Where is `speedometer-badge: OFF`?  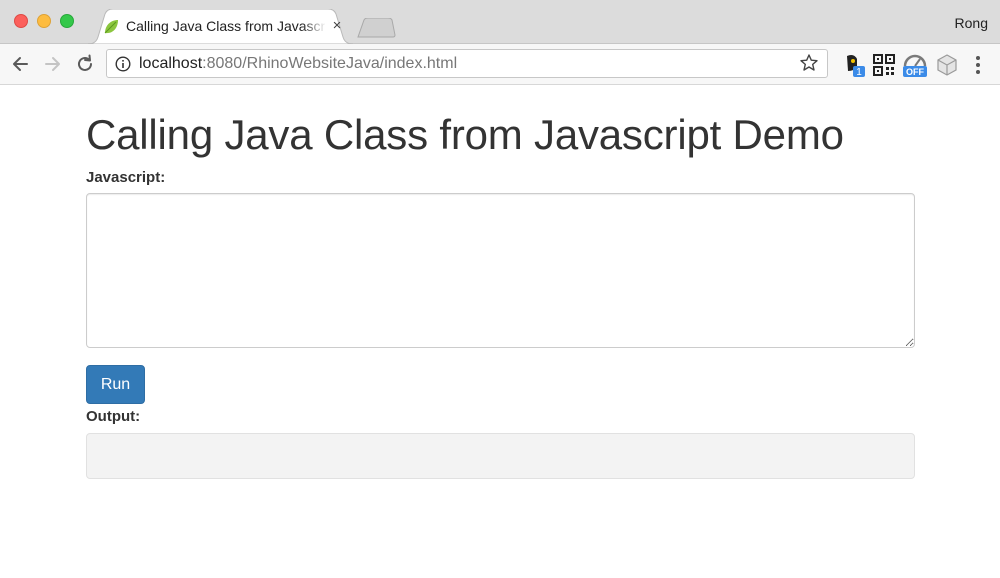 speedometer-badge: OFF is located at coordinates (915, 72).